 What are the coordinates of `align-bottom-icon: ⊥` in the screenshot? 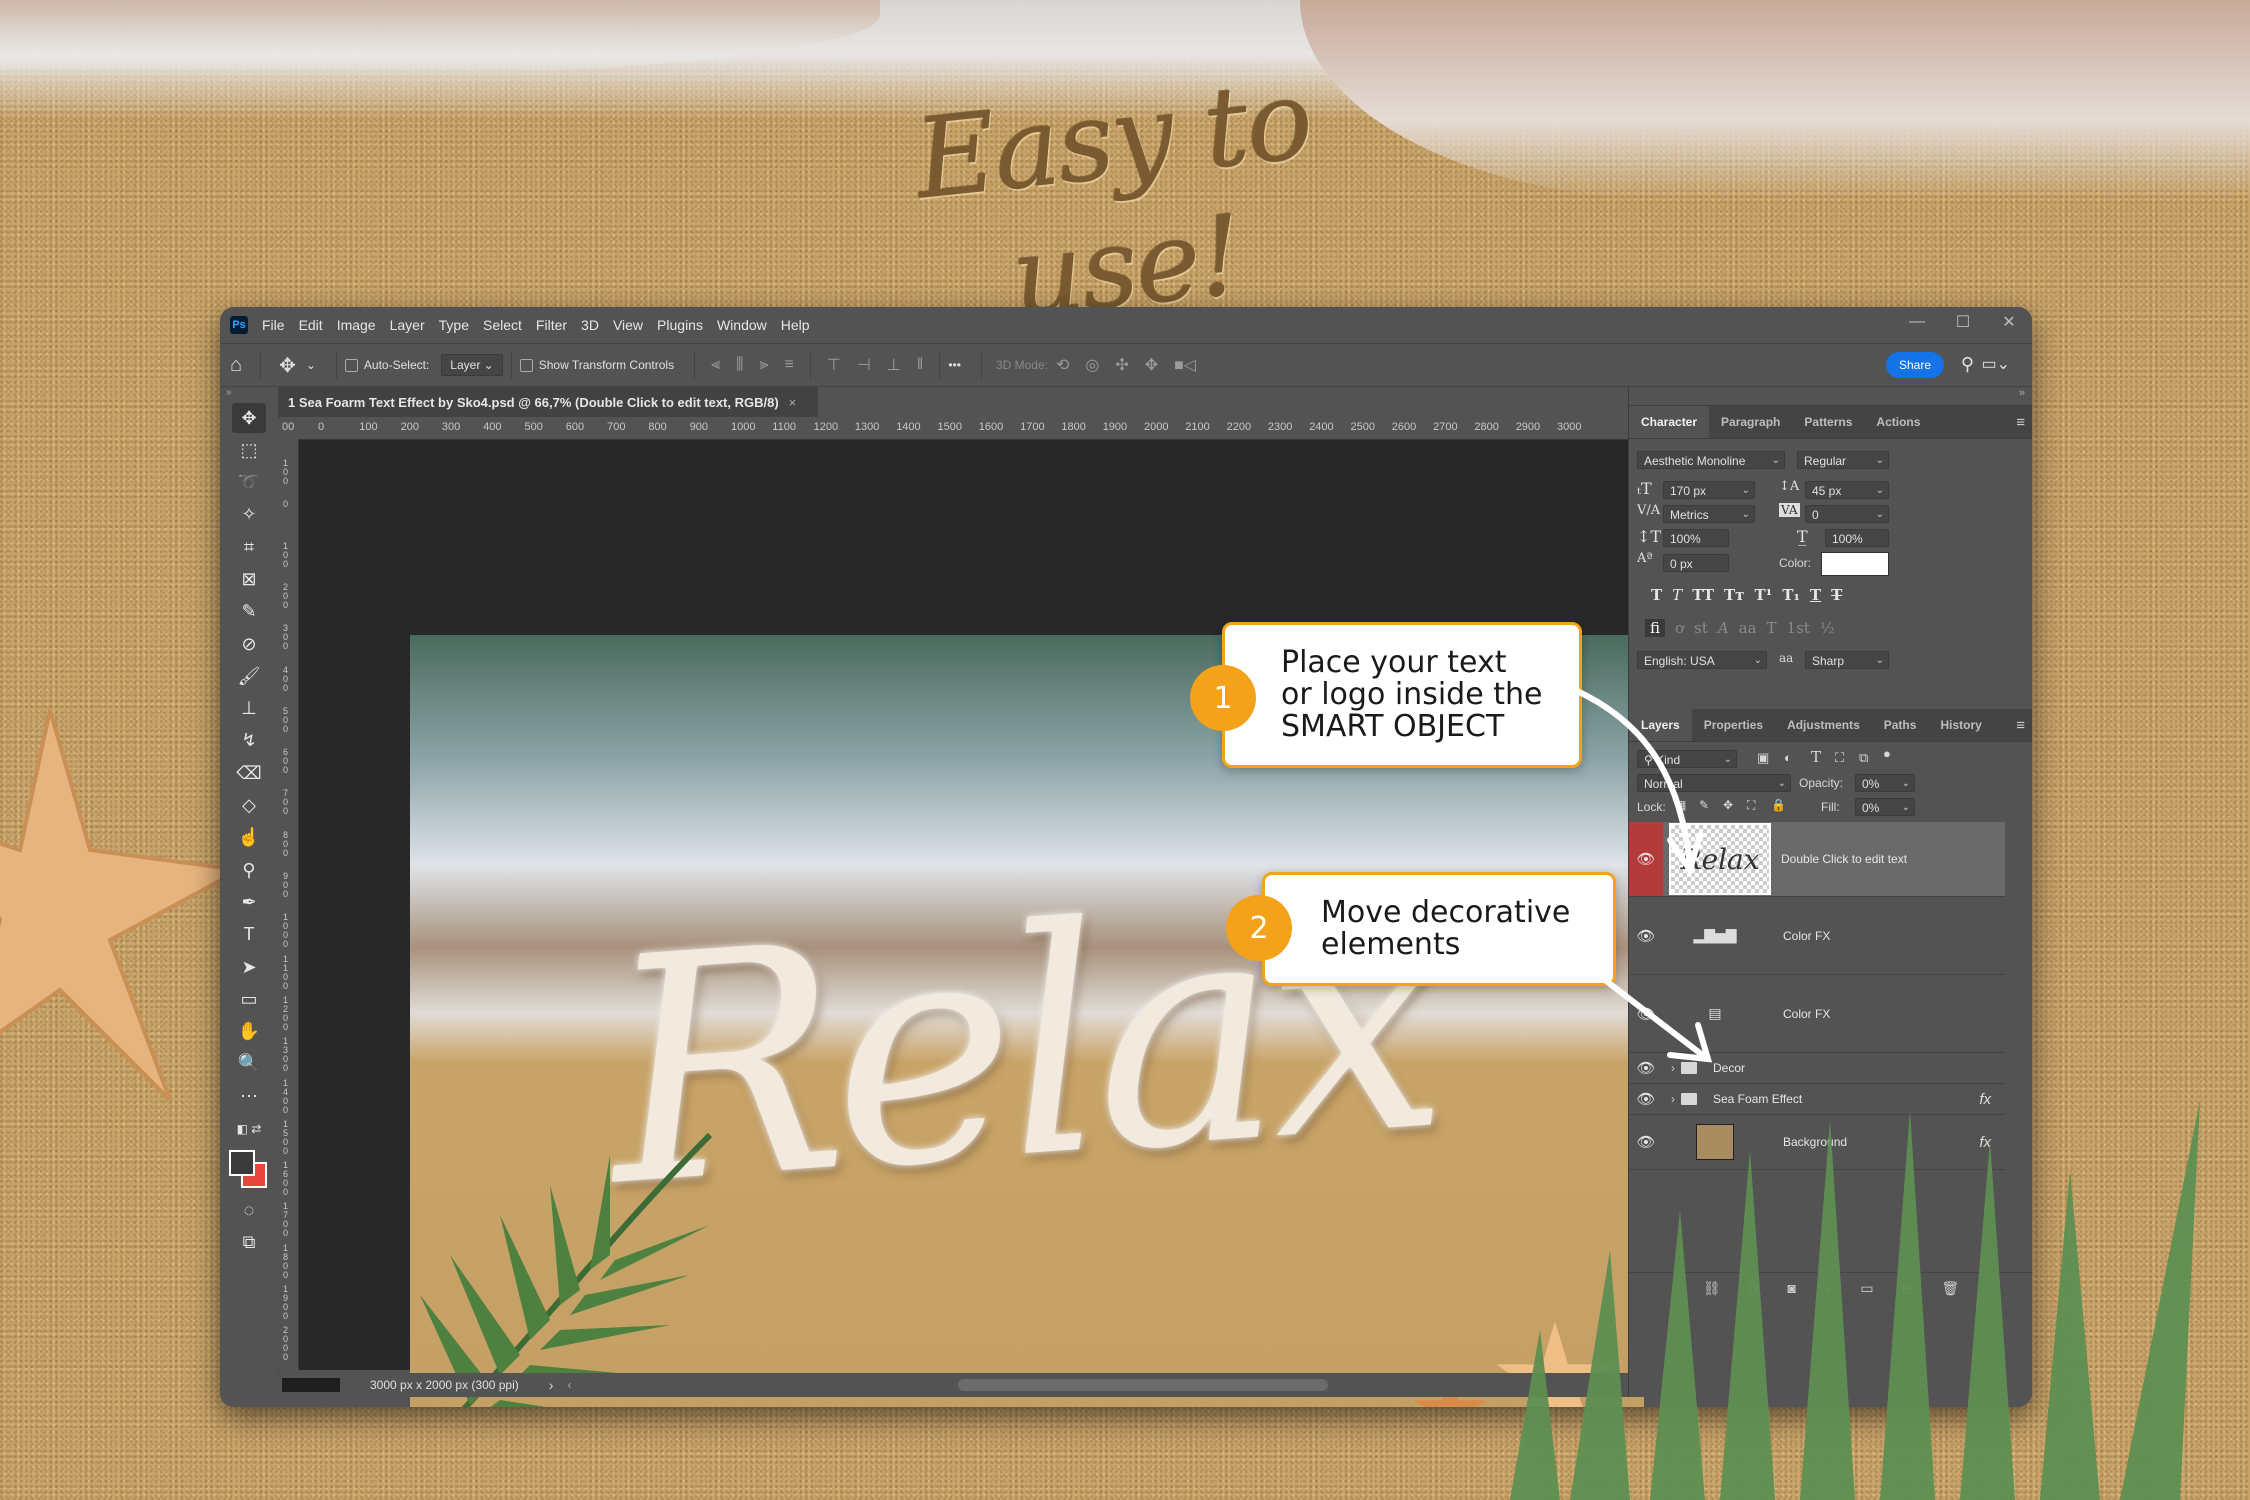 It's located at (894, 365).